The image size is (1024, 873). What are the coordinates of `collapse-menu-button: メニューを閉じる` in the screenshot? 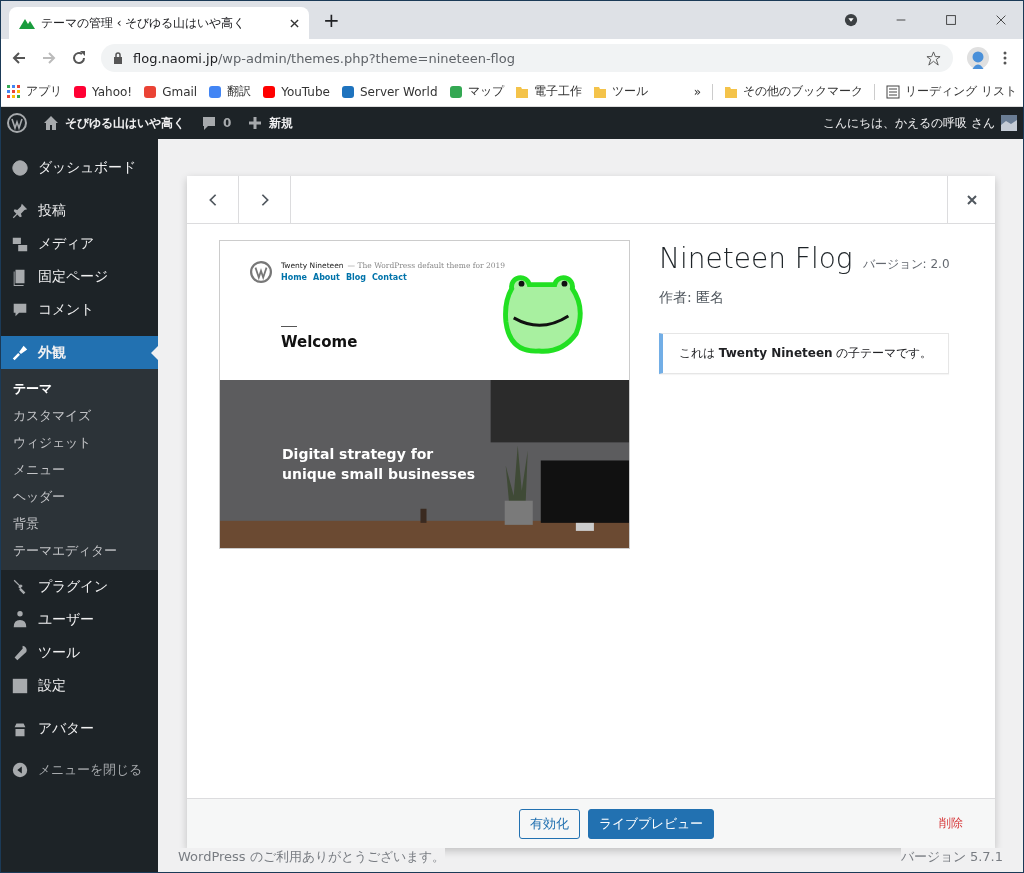 It's located at (79, 769).